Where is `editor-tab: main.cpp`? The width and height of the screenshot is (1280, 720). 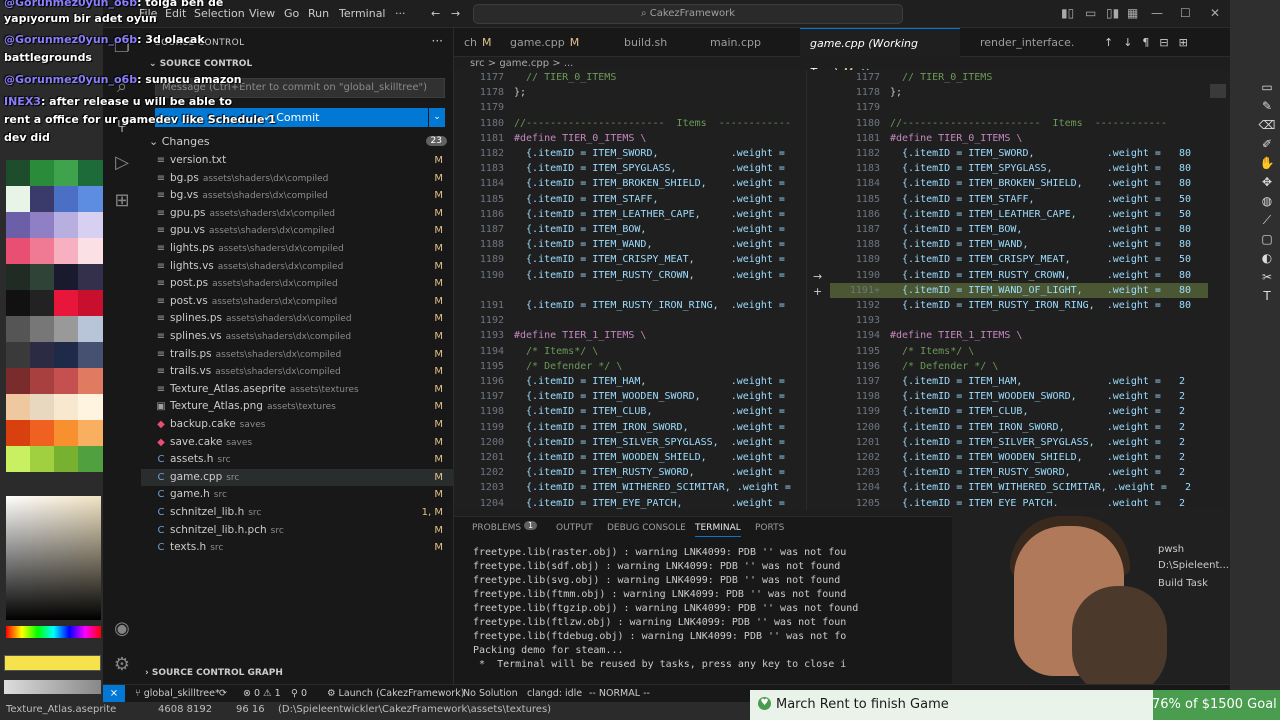 editor-tab: main.cpp is located at coordinates (745, 42).